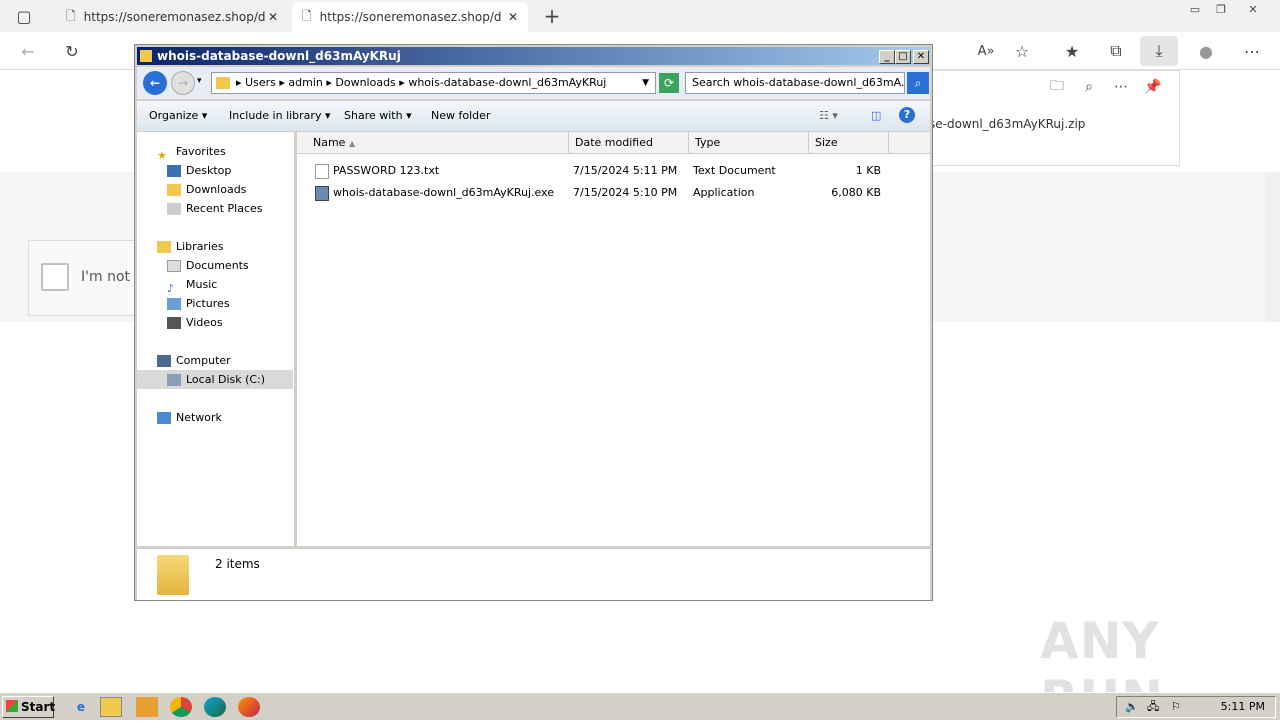 The image size is (1280, 728). Describe the element at coordinates (552, 16) in the screenshot. I see `new-tab-icon: +` at that location.